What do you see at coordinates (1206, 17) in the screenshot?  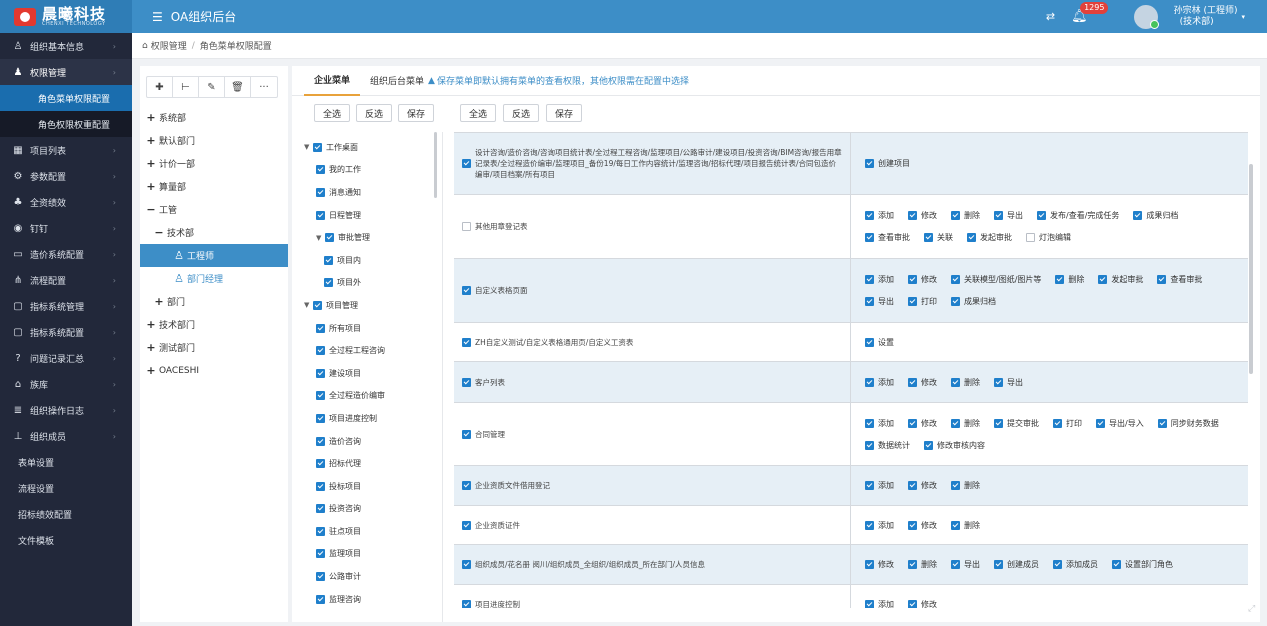 I see `user-menu: 孙宗林 (工程师) (技术部)` at bounding box center [1206, 17].